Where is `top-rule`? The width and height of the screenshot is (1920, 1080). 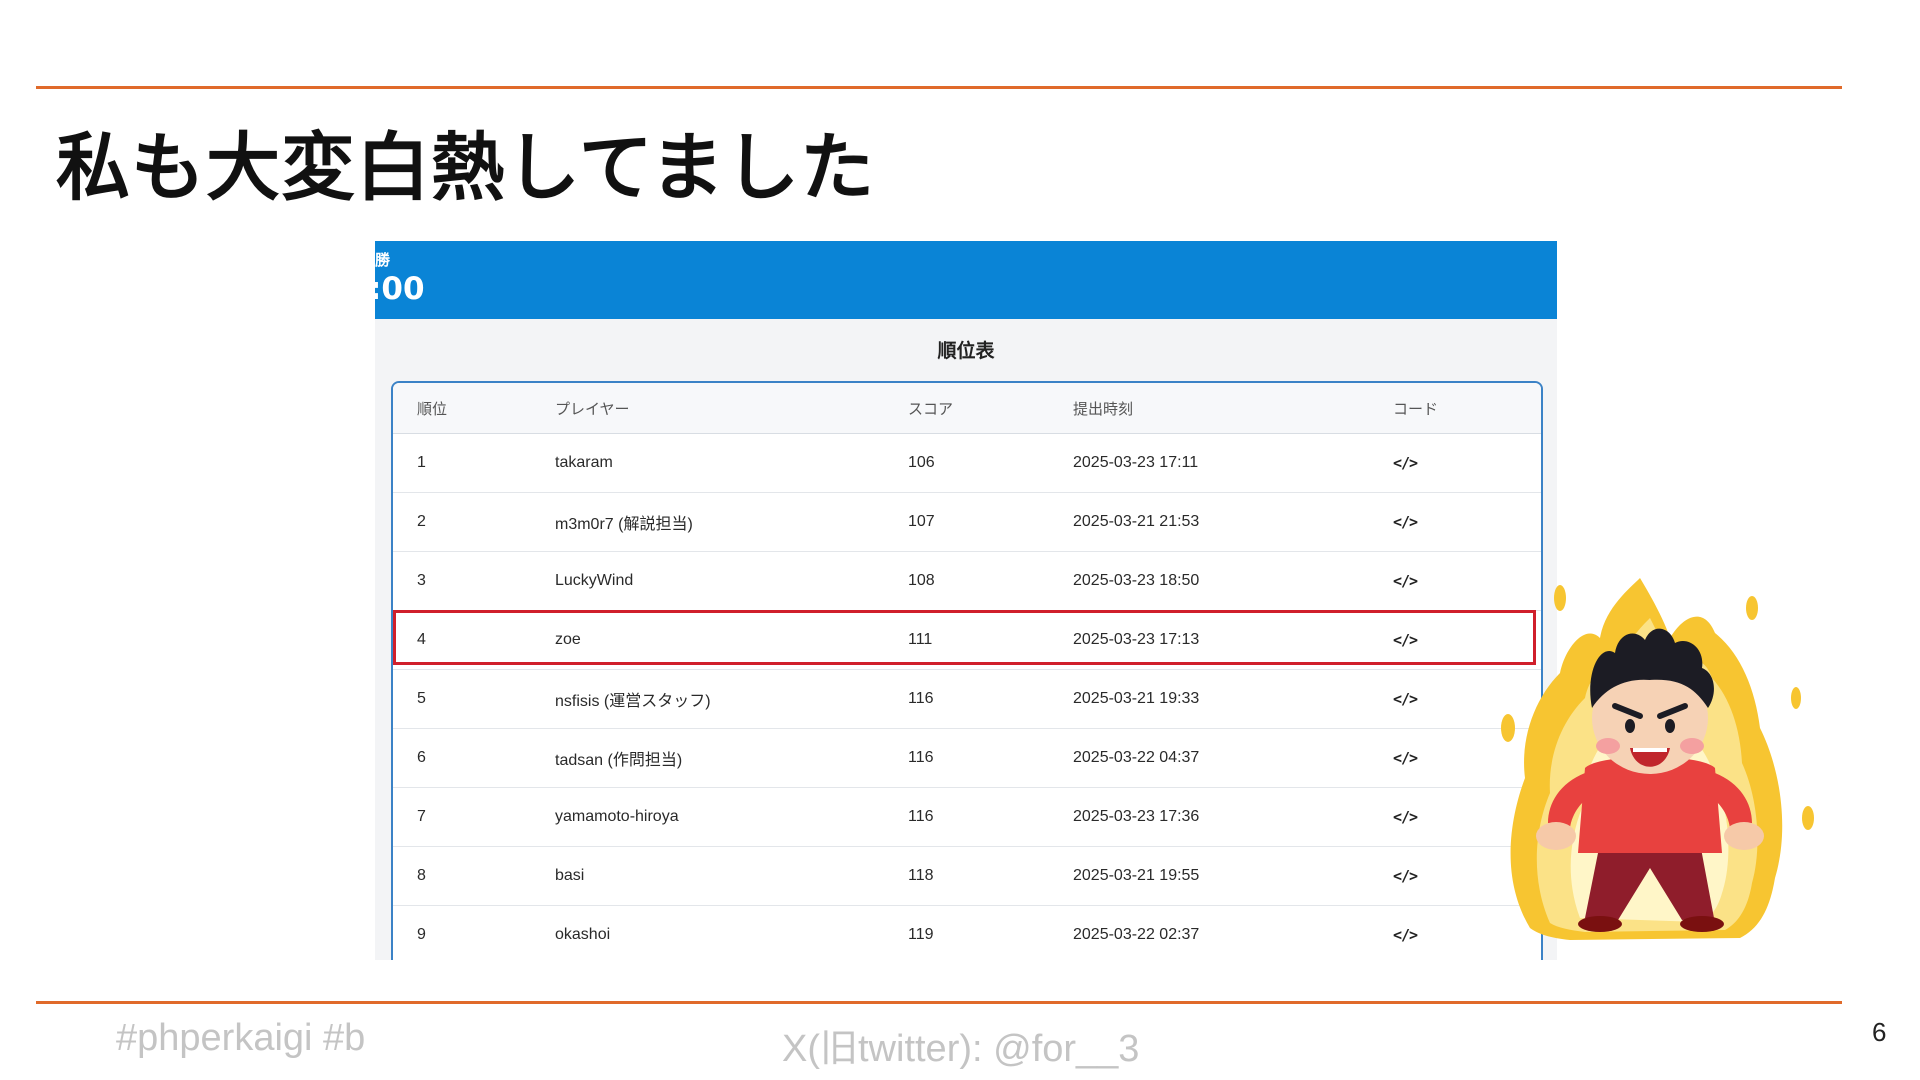 top-rule is located at coordinates (939, 87).